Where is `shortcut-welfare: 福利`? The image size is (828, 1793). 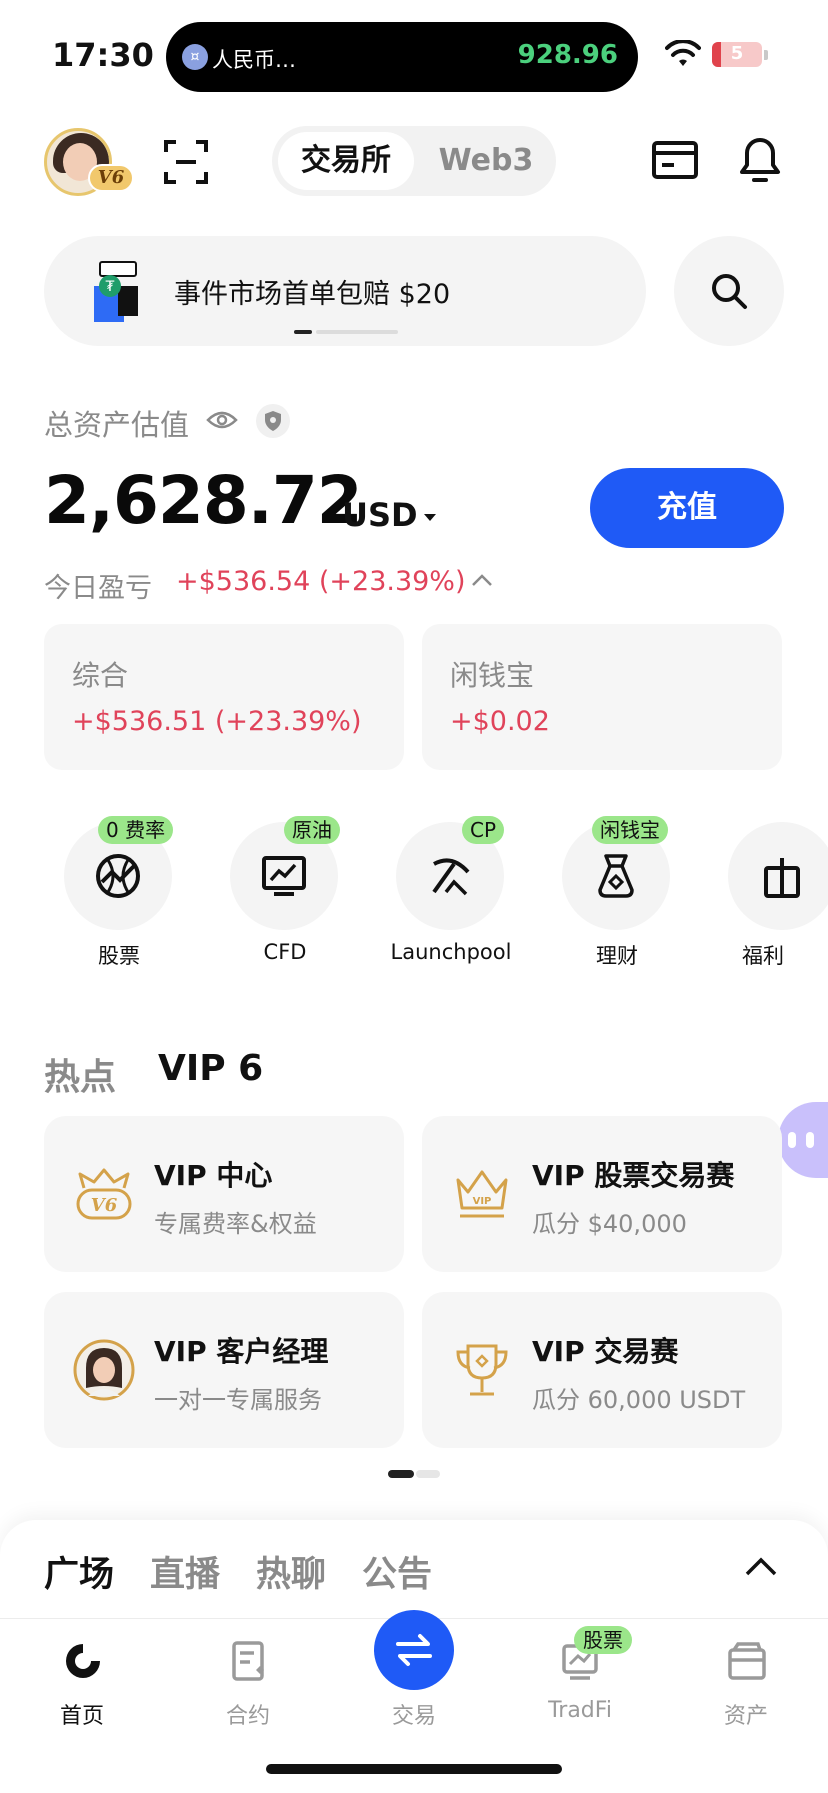
shortcut-welfare: 福利 is located at coordinates (778, 902).